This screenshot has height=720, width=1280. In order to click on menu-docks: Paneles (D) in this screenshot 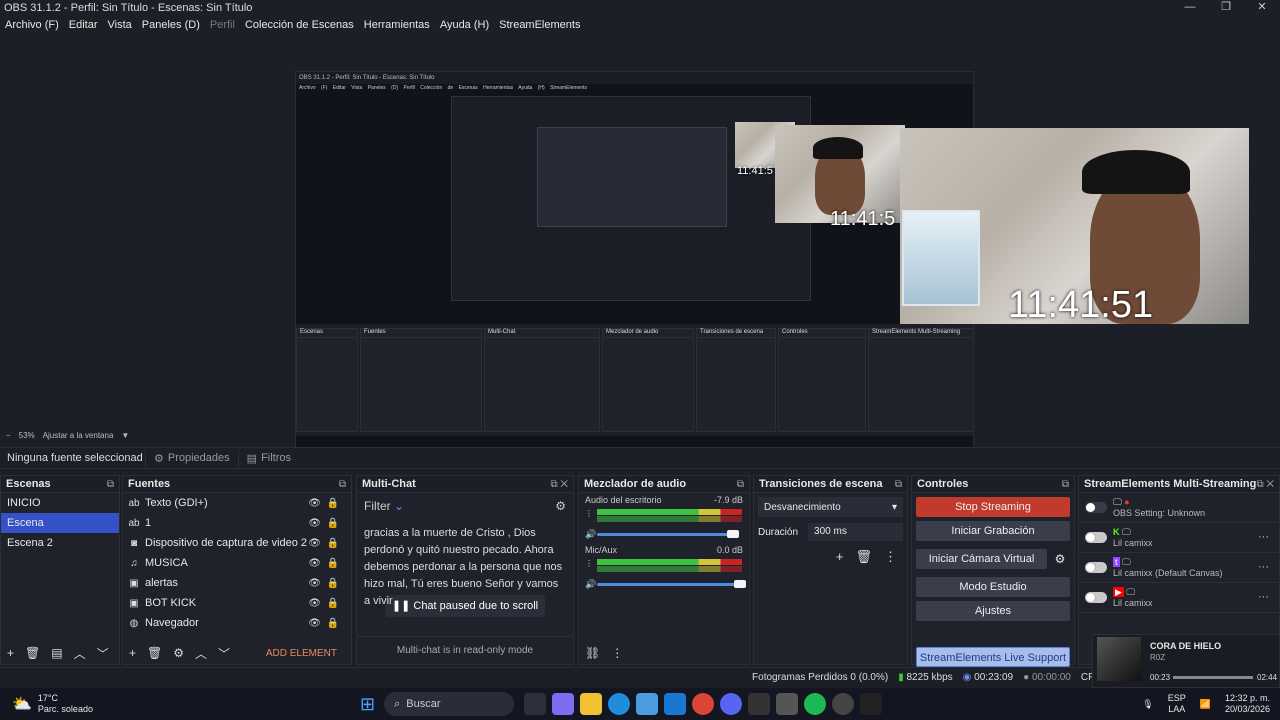, I will do `click(171, 25)`.